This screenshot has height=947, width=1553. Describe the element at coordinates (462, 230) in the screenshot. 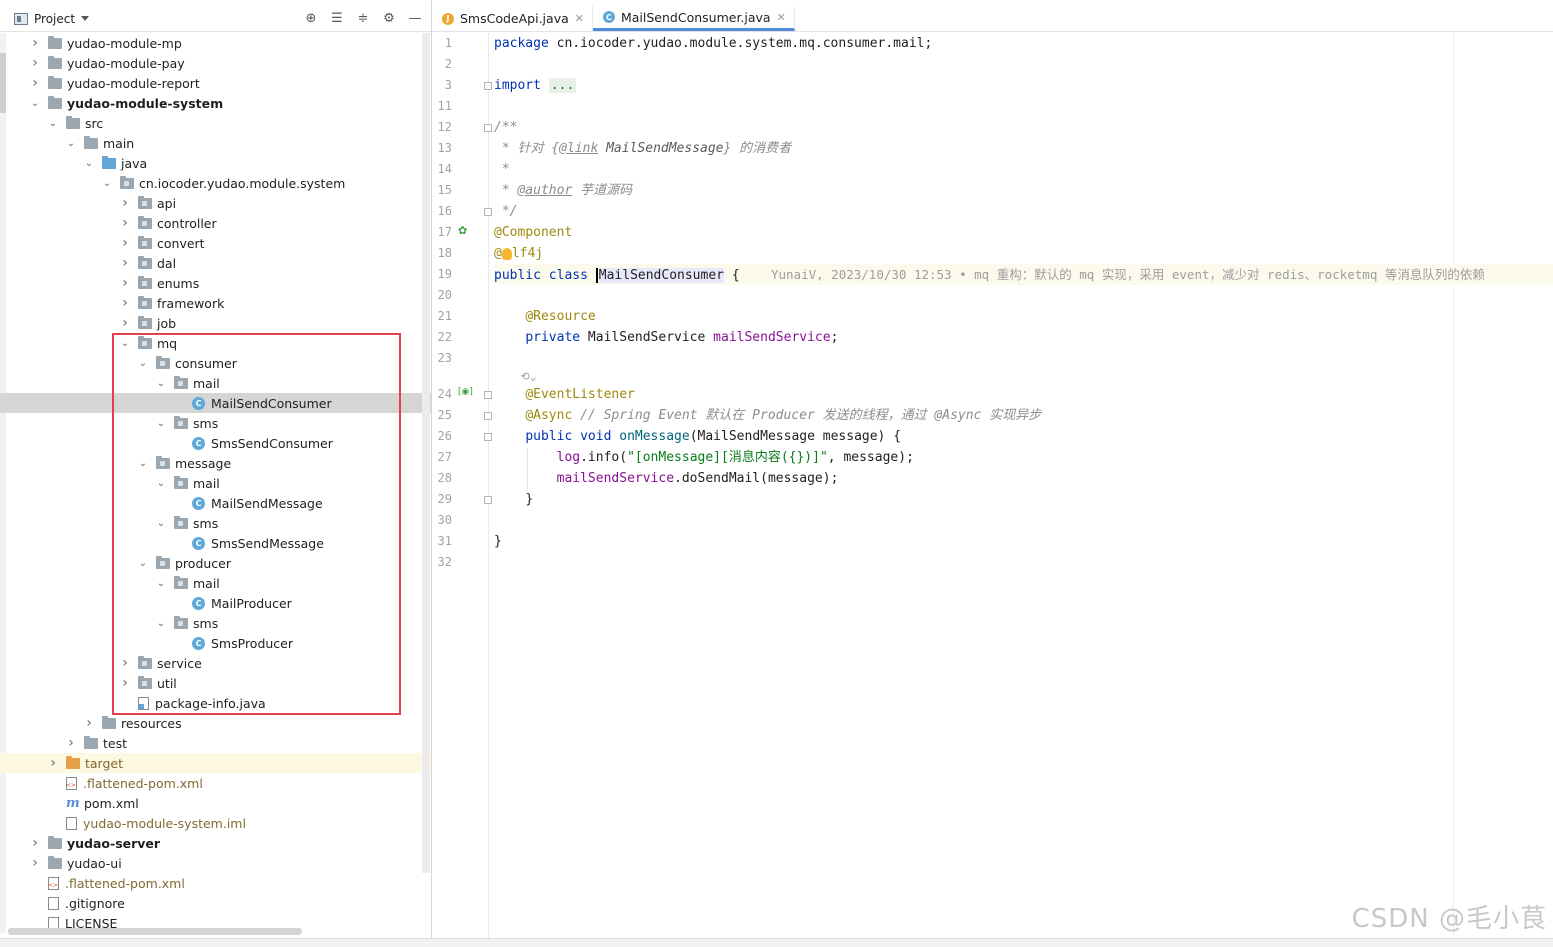

I see `spring-bean-icon: ✿` at that location.